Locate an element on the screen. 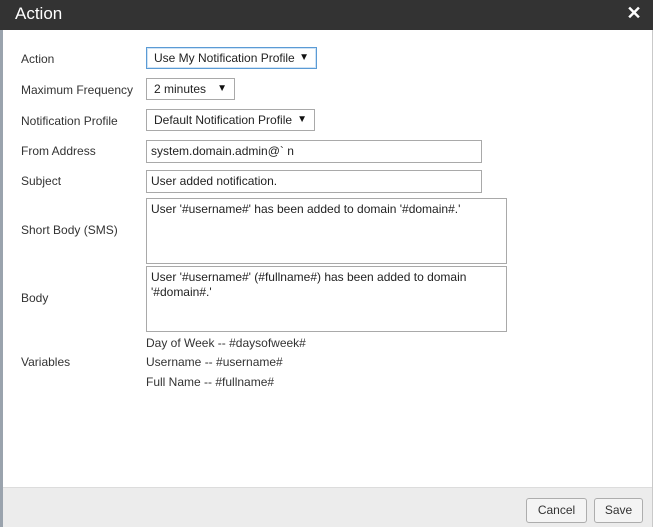 The height and width of the screenshot is (527, 653). from-address-label: From Address is located at coordinates (58, 151).